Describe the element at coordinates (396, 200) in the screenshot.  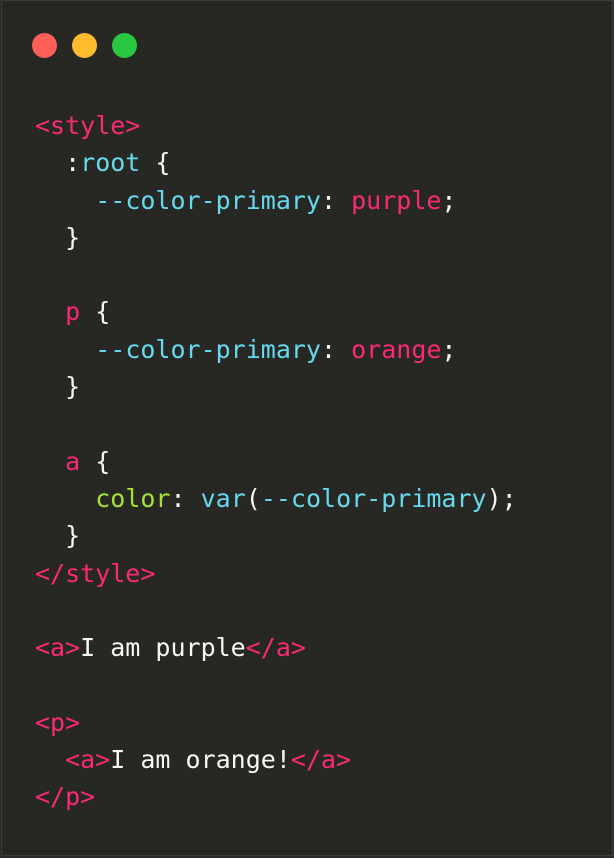
I see `code-token: purple` at that location.